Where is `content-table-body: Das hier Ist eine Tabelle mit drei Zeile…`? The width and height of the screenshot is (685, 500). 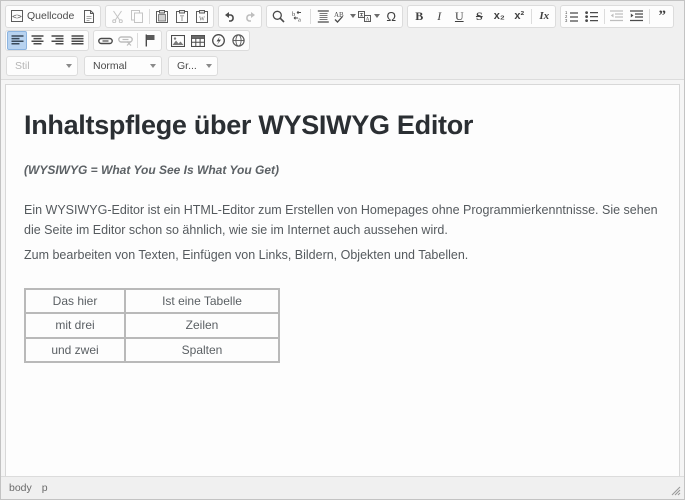
content-table-body: Das hier Ist eine Tabelle mit drei Zeile… is located at coordinates (152, 325).